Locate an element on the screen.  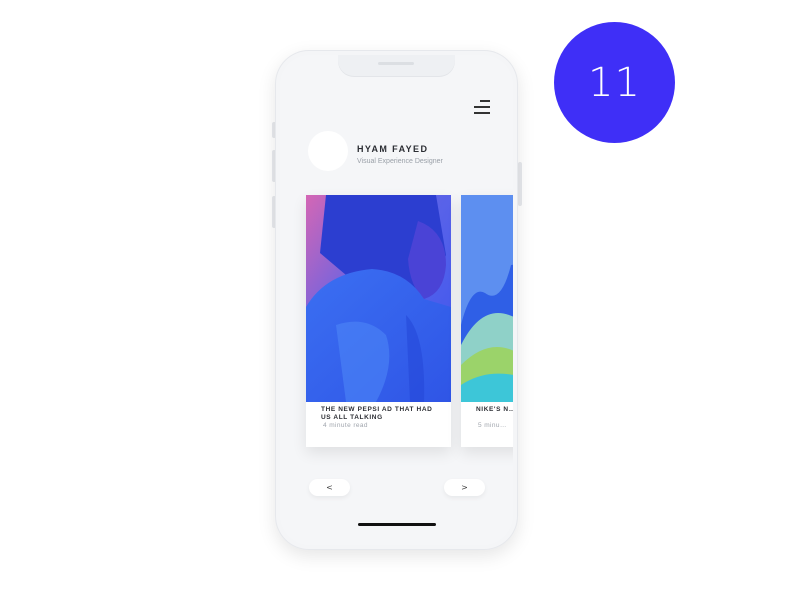
home-indicator is located at coordinates (397, 524).